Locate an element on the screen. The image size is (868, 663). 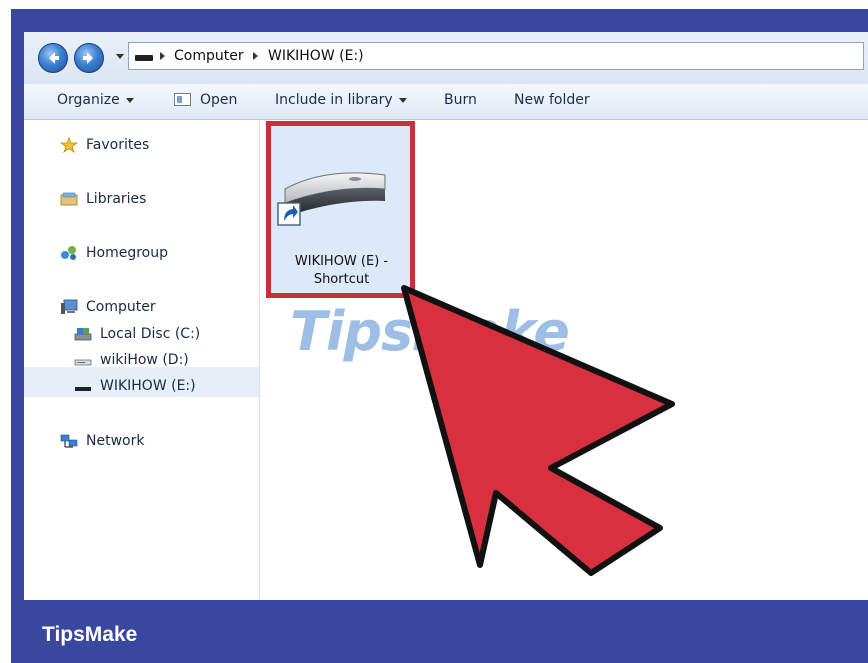
pointer-arrow-icon is located at coordinates (538, 430).